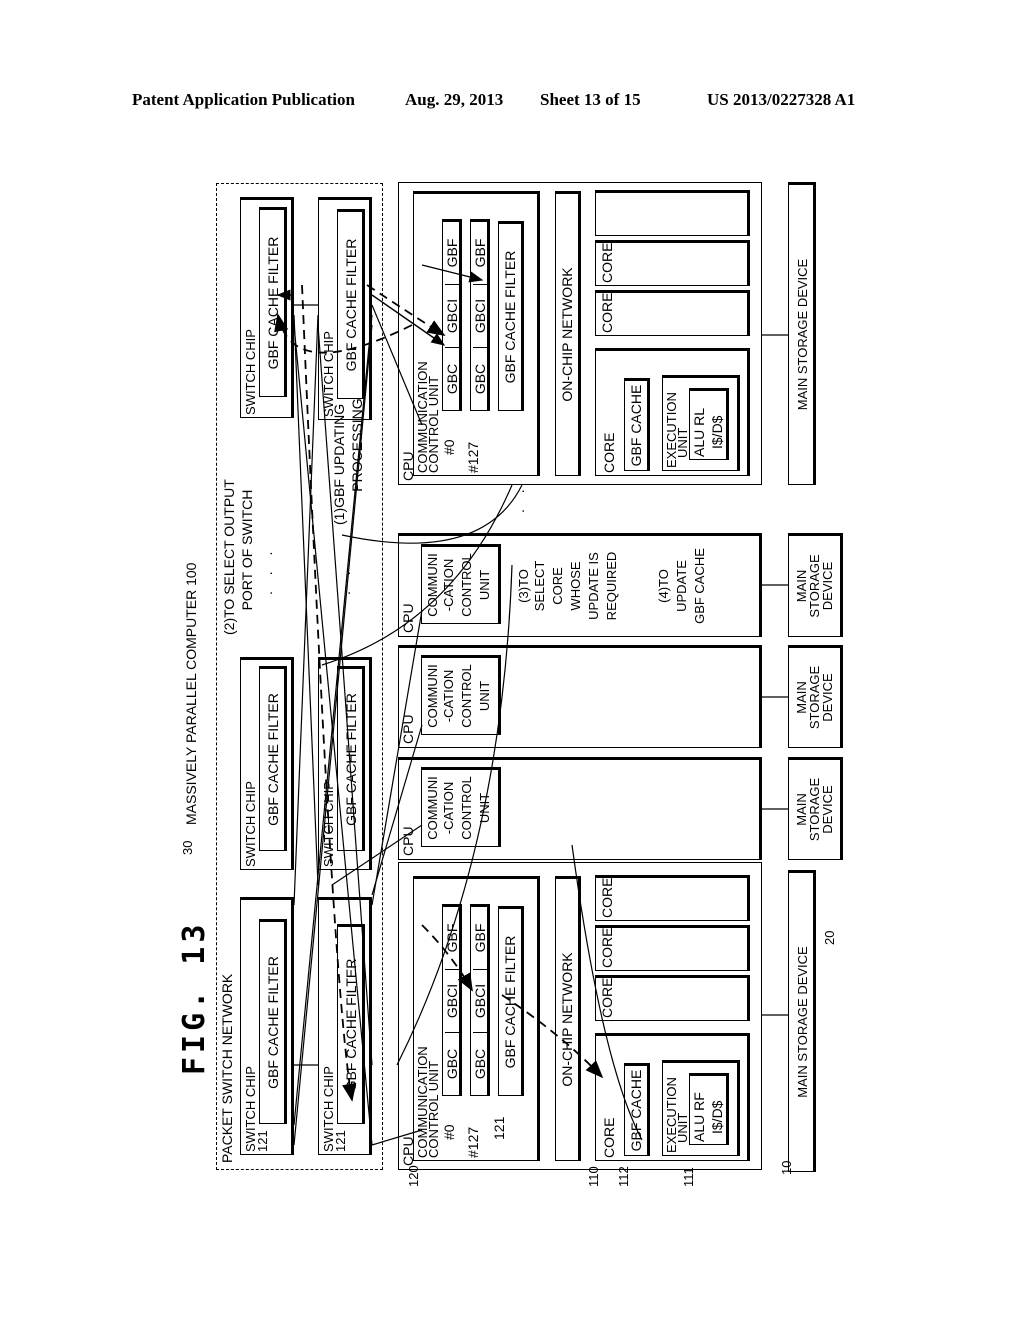 Image resolution: width=1024 pixels, height=1320 pixels. I want to click on gbc-entry-0: GBC GBCI GBF, so click(452, 315).